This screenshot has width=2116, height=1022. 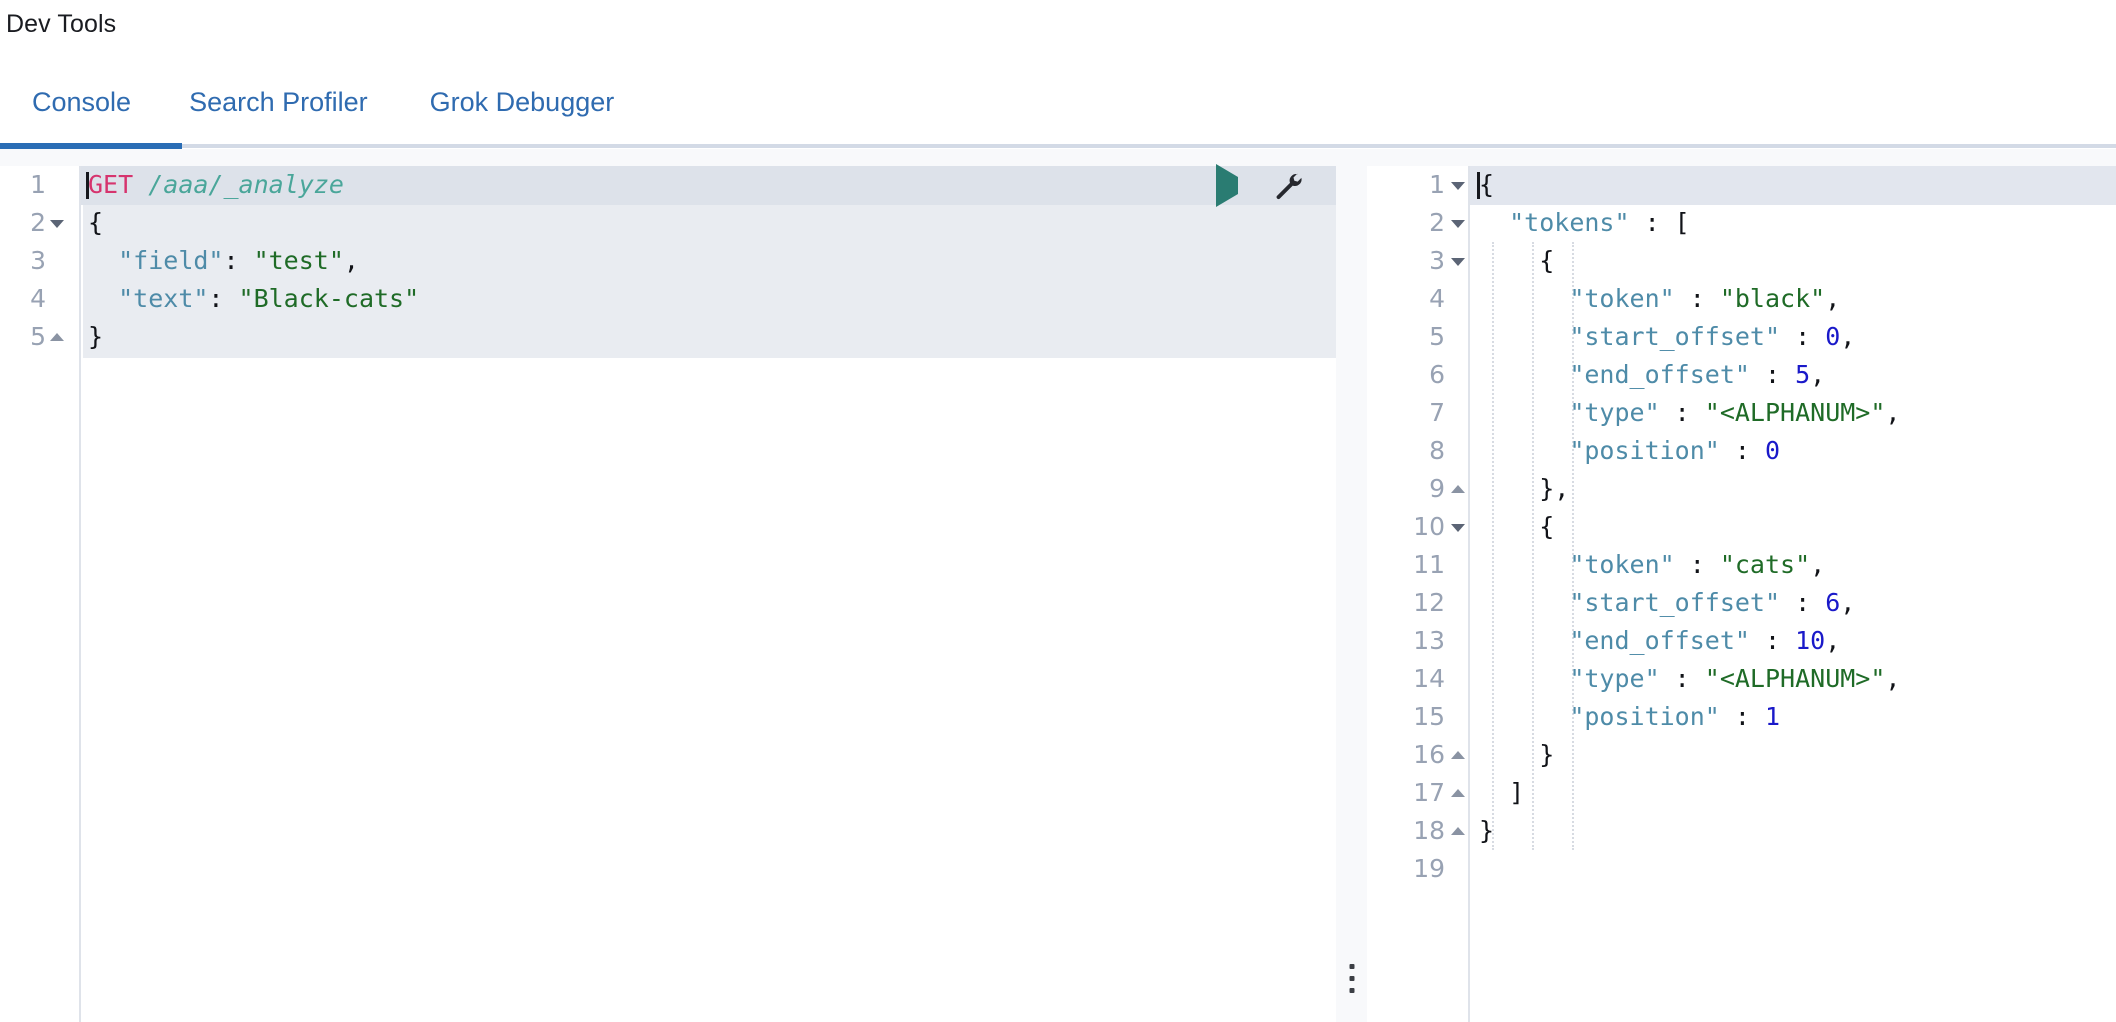 What do you see at coordinates (1772, 716) in the screenshot?
I see `code-token: 1` at bounding box center [1772, 716].